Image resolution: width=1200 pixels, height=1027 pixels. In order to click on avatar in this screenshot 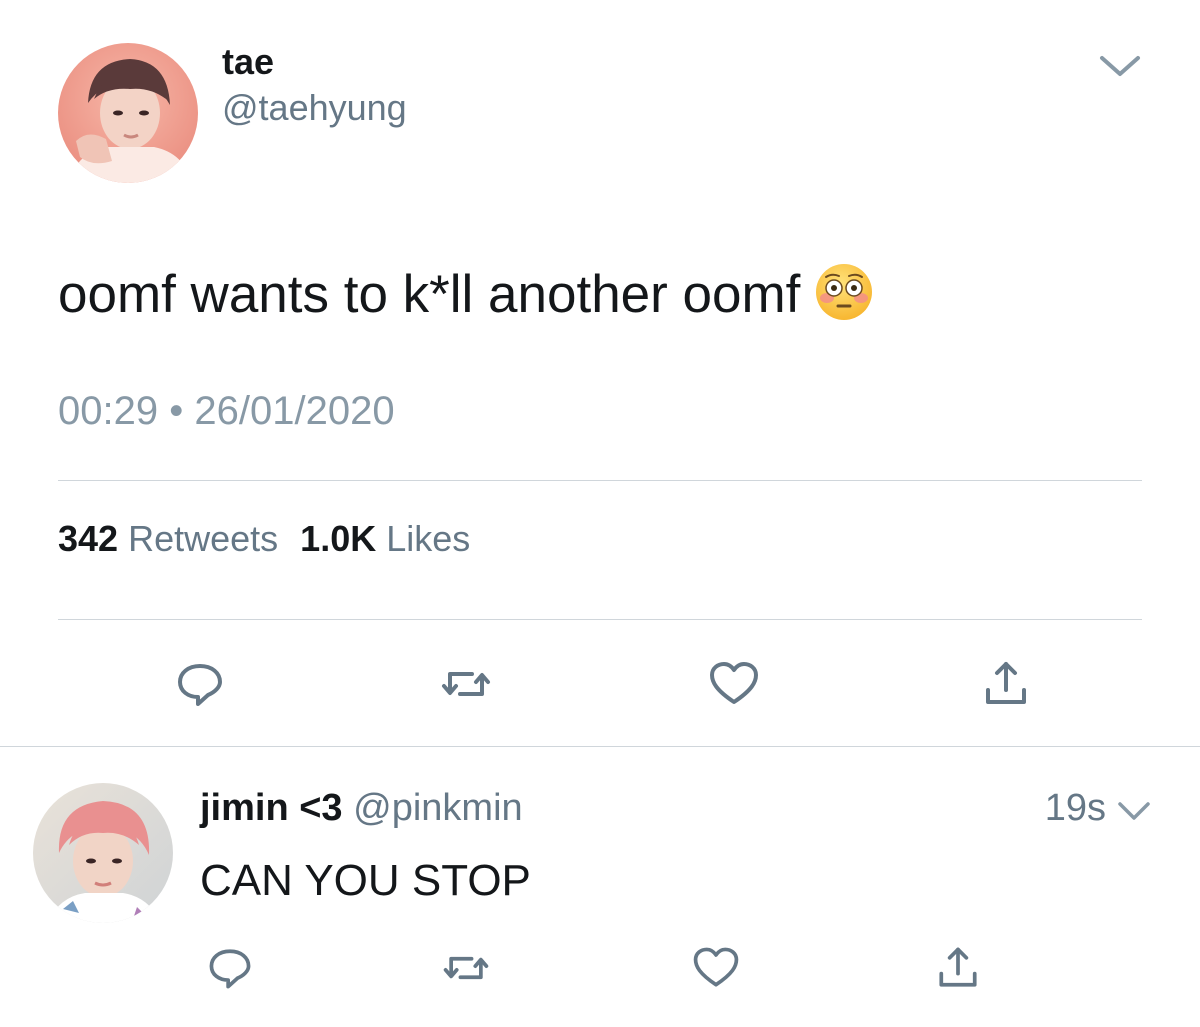, I will do `click(128, 113)`.